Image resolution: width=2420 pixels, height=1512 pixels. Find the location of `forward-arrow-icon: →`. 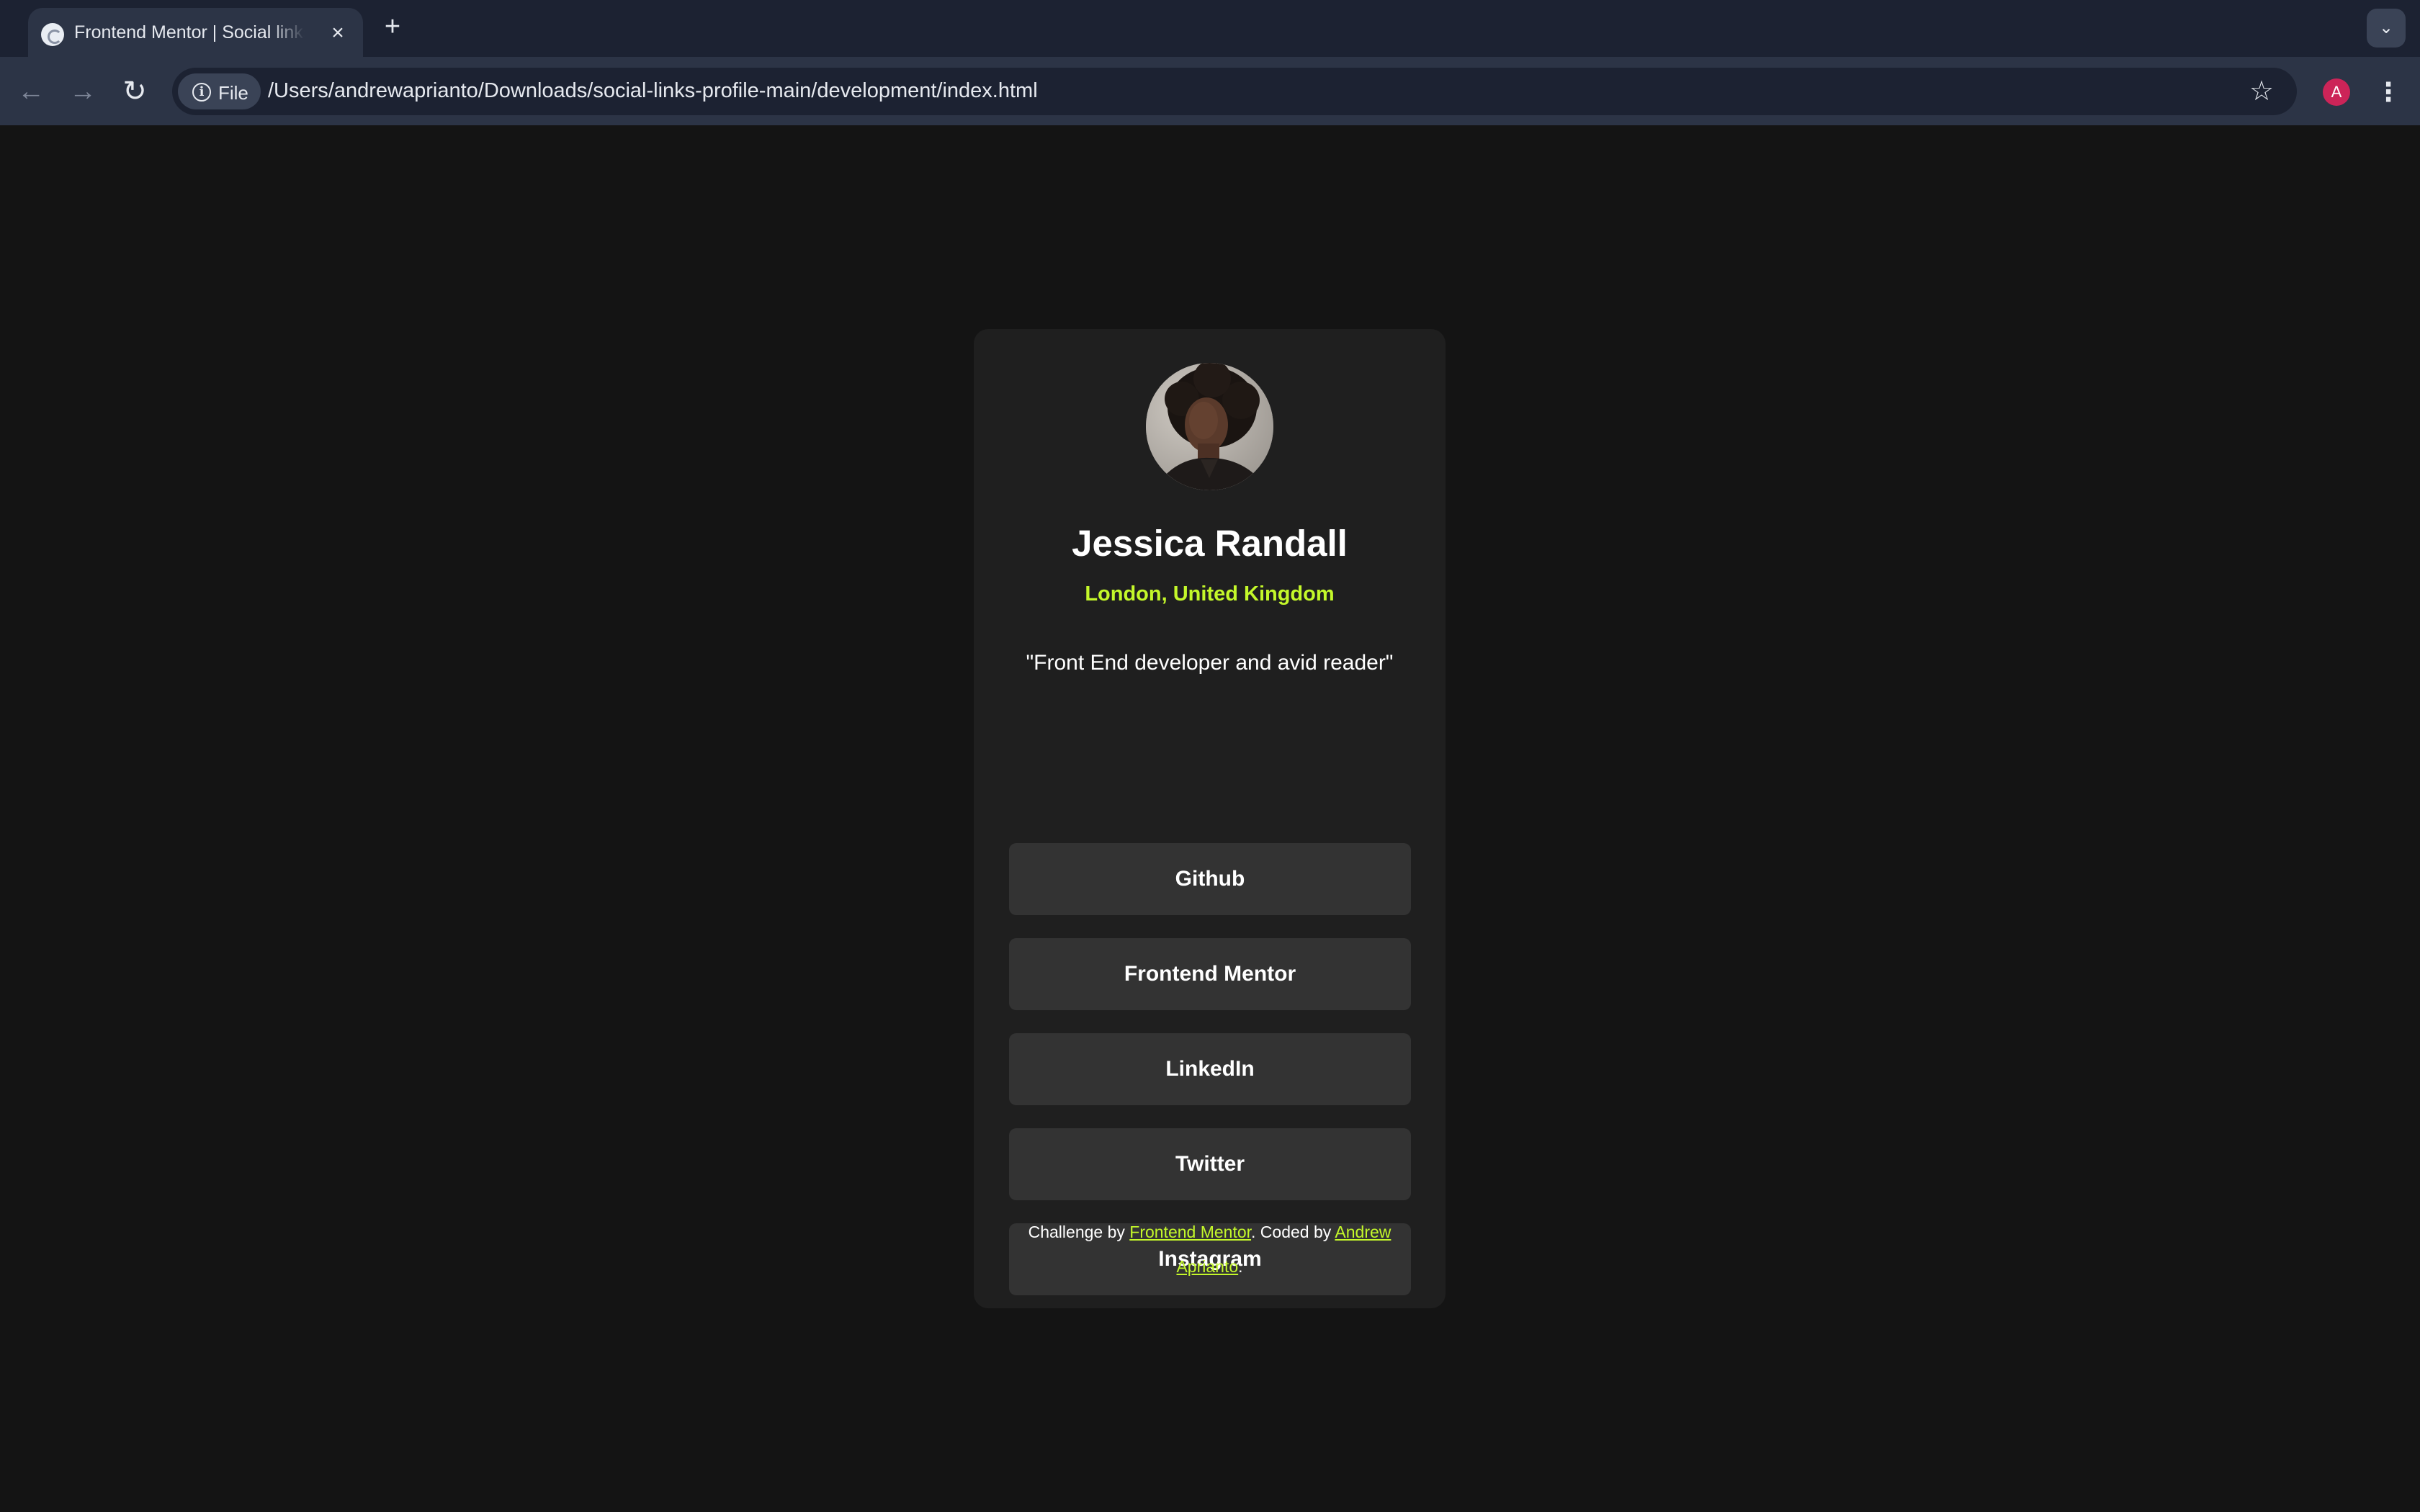

forward-arrow-icon: → is located at coordinates (83, 91).